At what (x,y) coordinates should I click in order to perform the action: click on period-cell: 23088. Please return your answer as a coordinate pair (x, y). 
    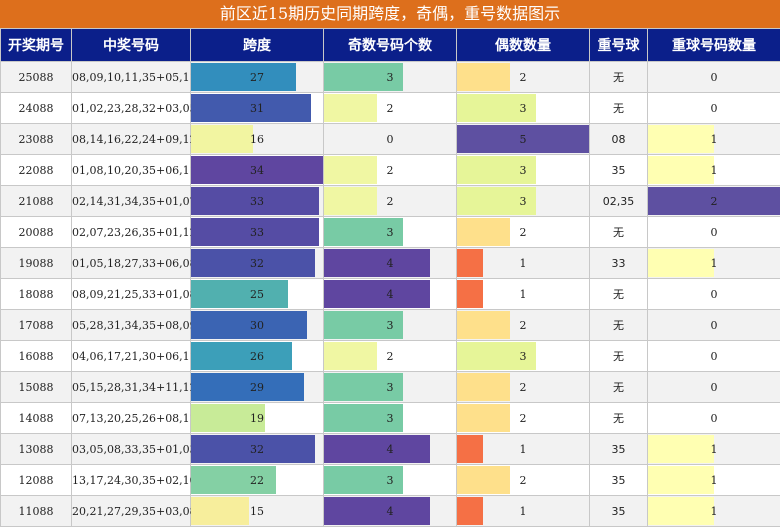
    Looking at the image, I should click on (36, 139).